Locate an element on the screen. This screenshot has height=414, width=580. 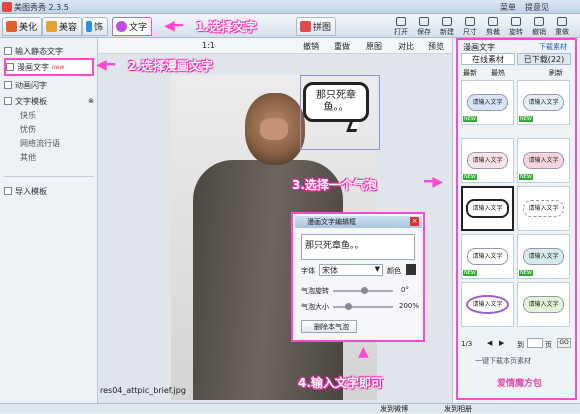
next-page-icon: ▶ is located at coordinates (501, 343).